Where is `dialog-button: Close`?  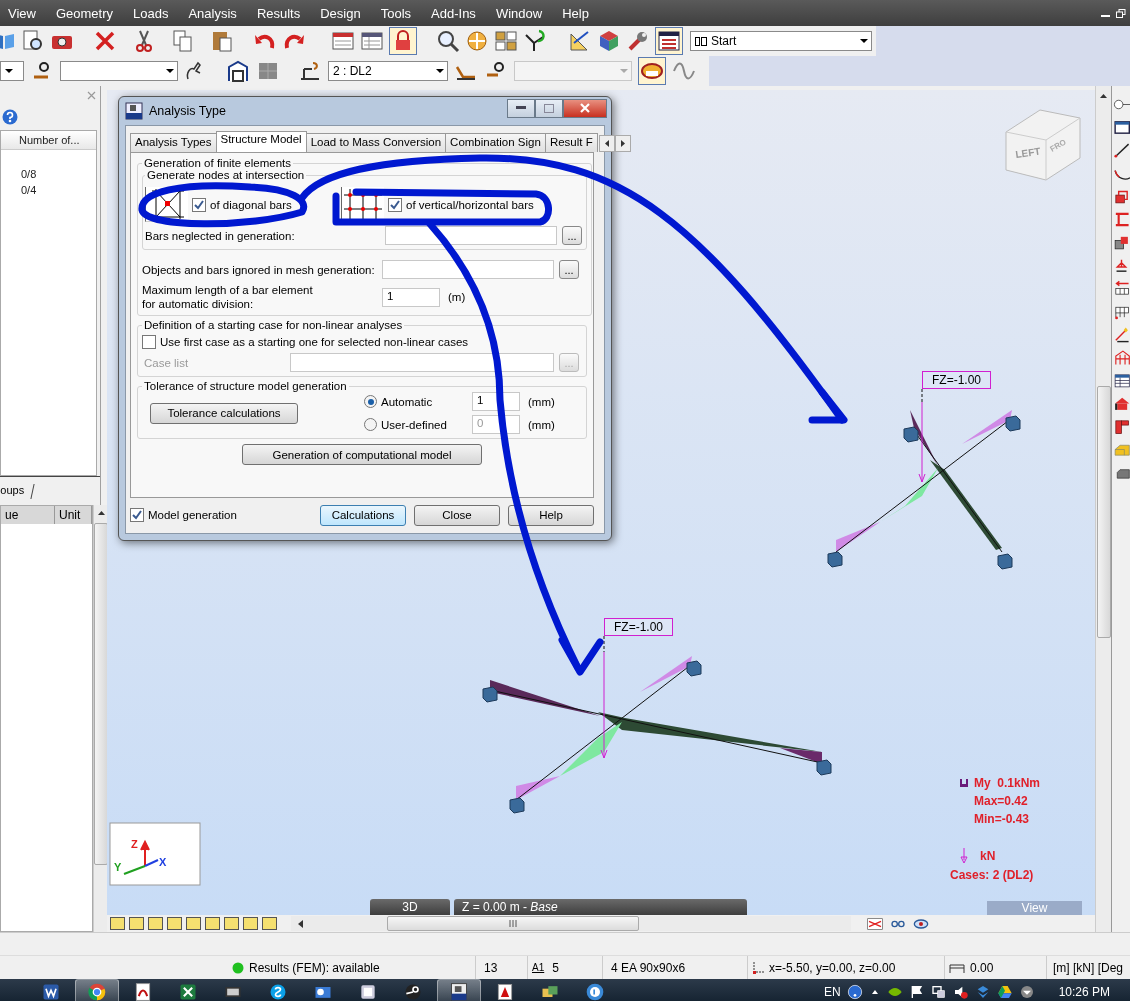 dialog-button: Close is located at coordinates (457, 515).